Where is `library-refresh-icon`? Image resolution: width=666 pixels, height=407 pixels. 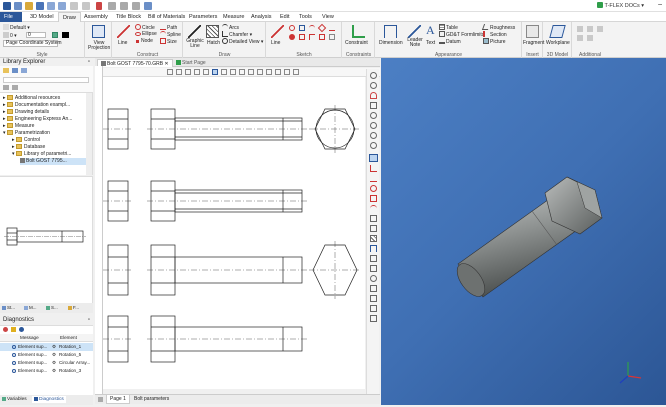 library-refresh-icon is located at coordinates (15, 70).